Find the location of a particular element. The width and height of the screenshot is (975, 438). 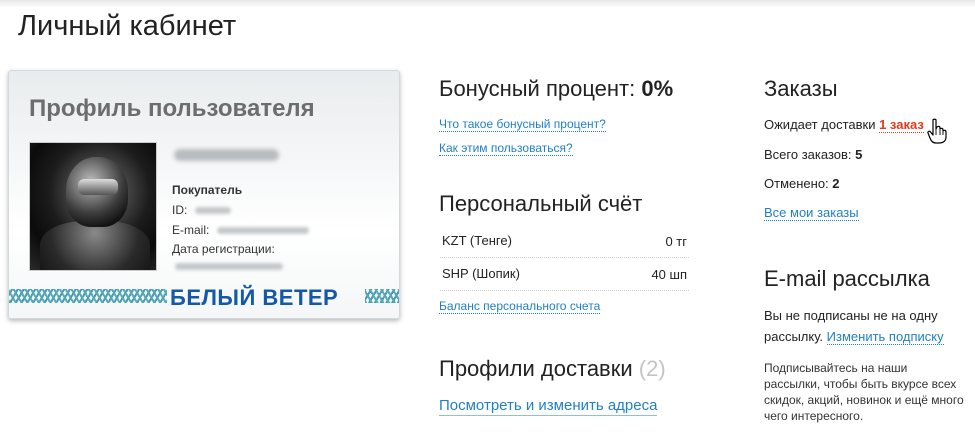

orders-cancelled: Отменено: 2 is located at coordinates (802, 183).